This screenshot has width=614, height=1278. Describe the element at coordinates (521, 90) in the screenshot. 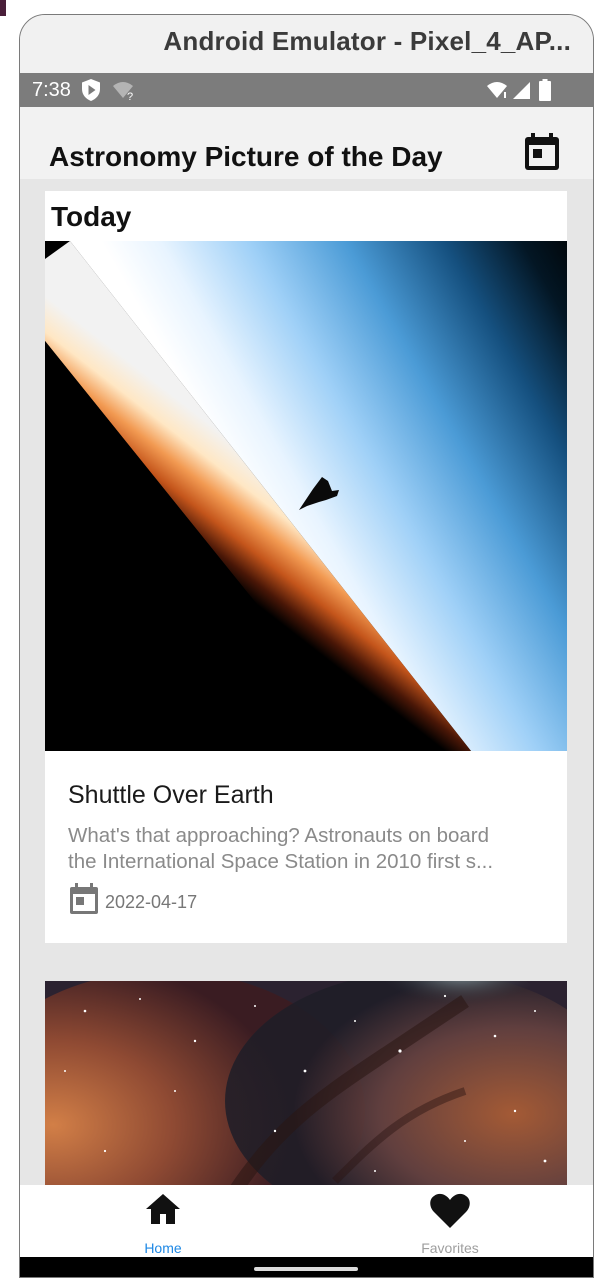

I see `signal-icon` at that location.